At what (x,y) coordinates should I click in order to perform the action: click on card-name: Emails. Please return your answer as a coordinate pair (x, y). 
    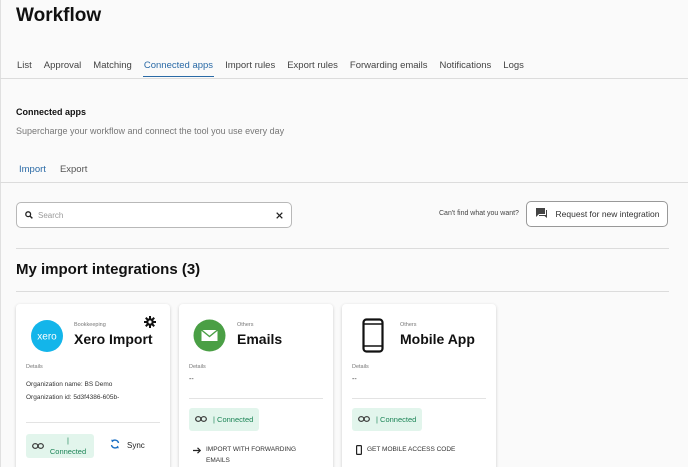
    Looking at the image, I should click on (260, 339).